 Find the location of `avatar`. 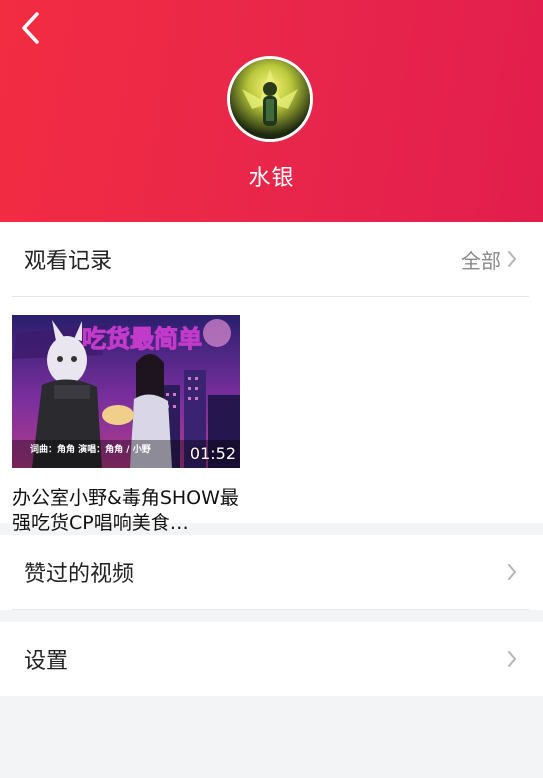

avatar is located at coordinates (270, 99).